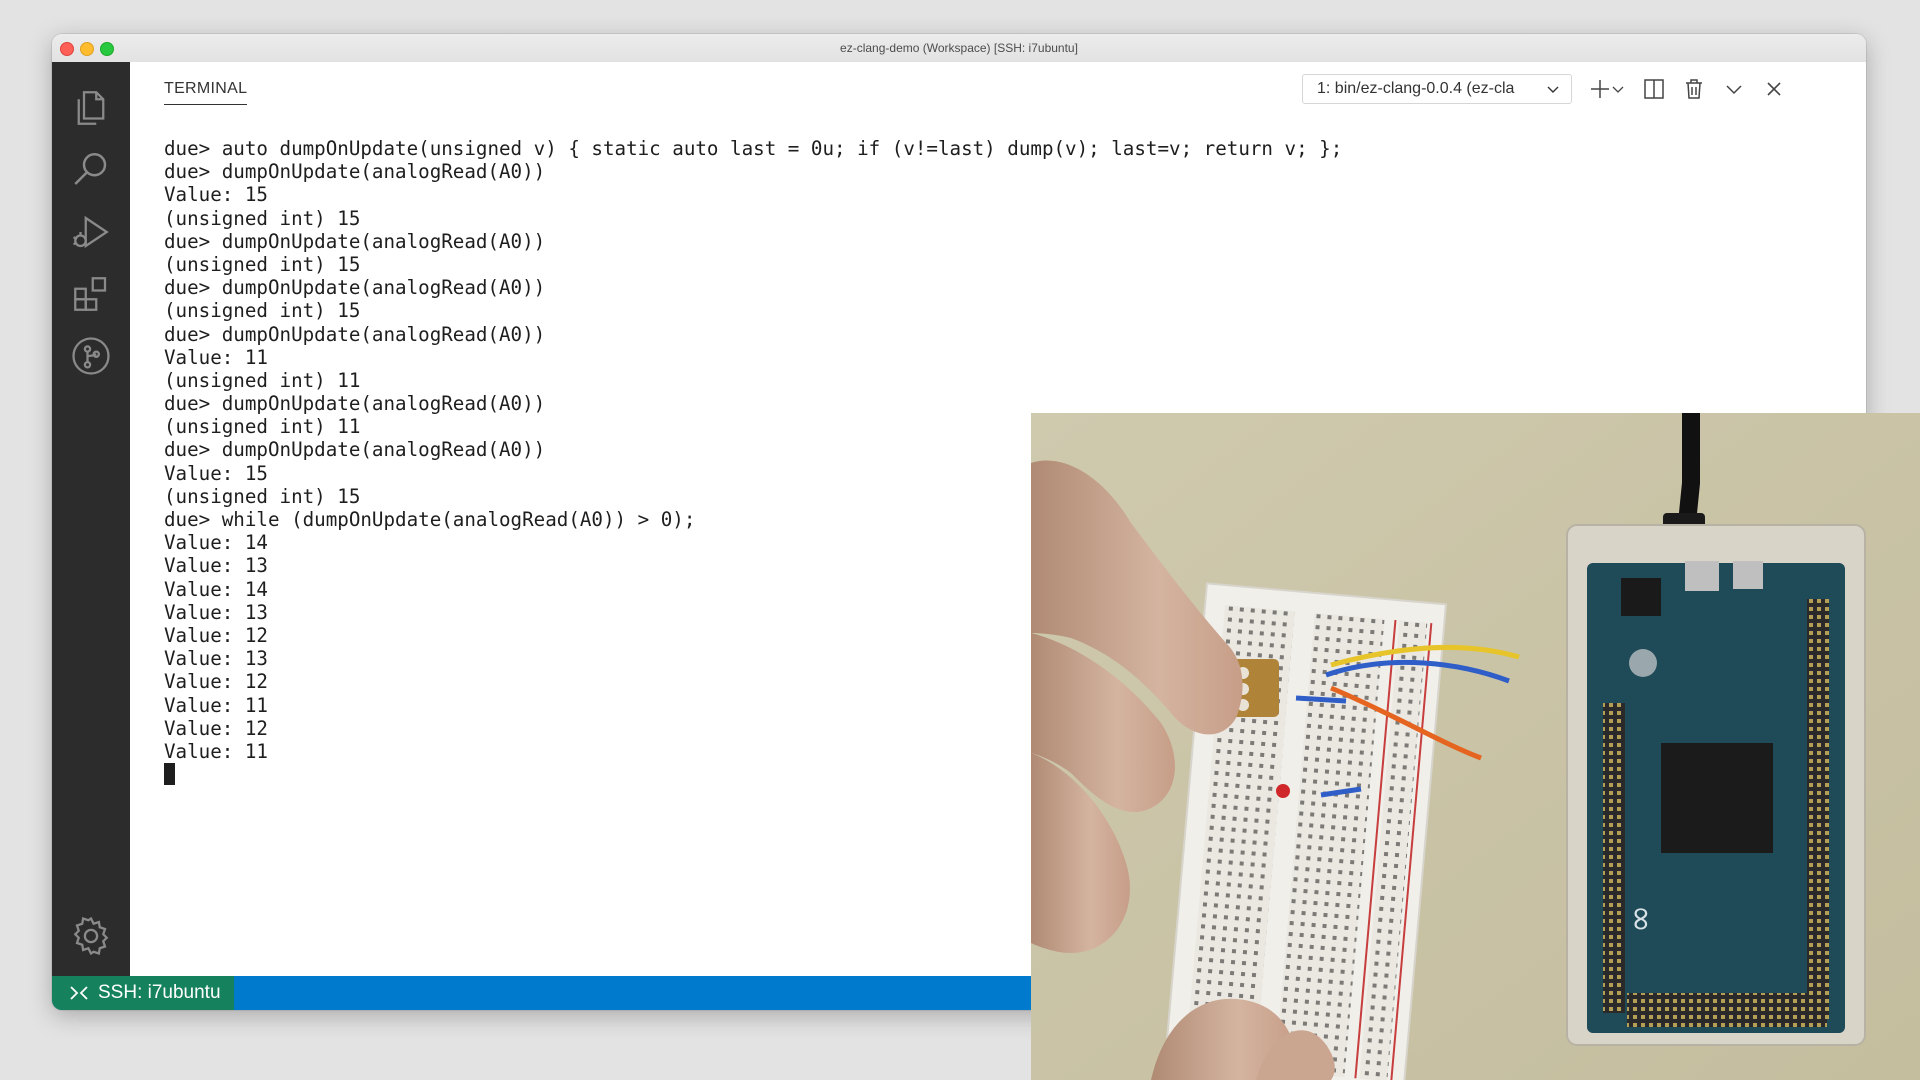 Image resolution: width=1920 pixels, height=1080 pixels. I want to click on maximize-panel-button, so click(1734, 89).